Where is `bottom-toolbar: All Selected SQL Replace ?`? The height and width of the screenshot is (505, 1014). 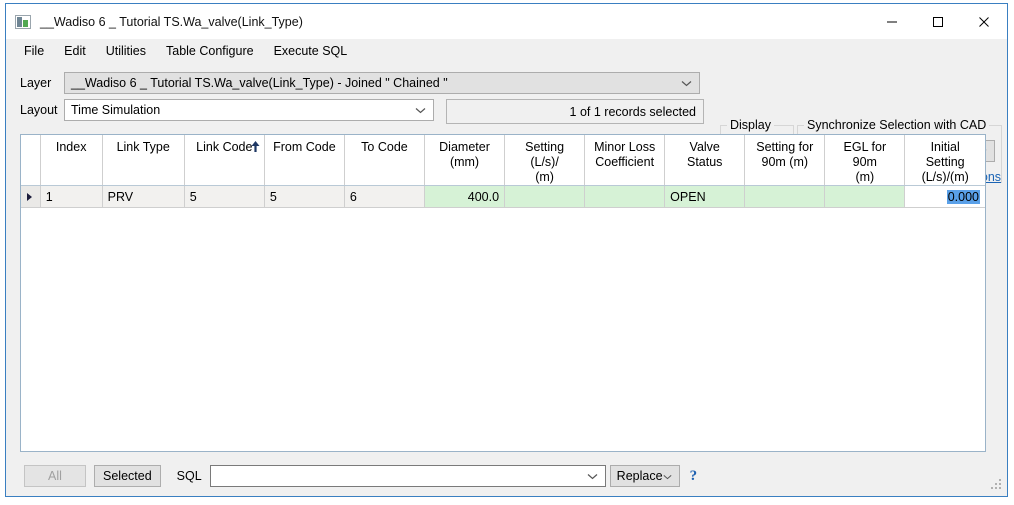
bottom-toolbar: All Selected SQL Replace ? is located at coordinates (506, 476).